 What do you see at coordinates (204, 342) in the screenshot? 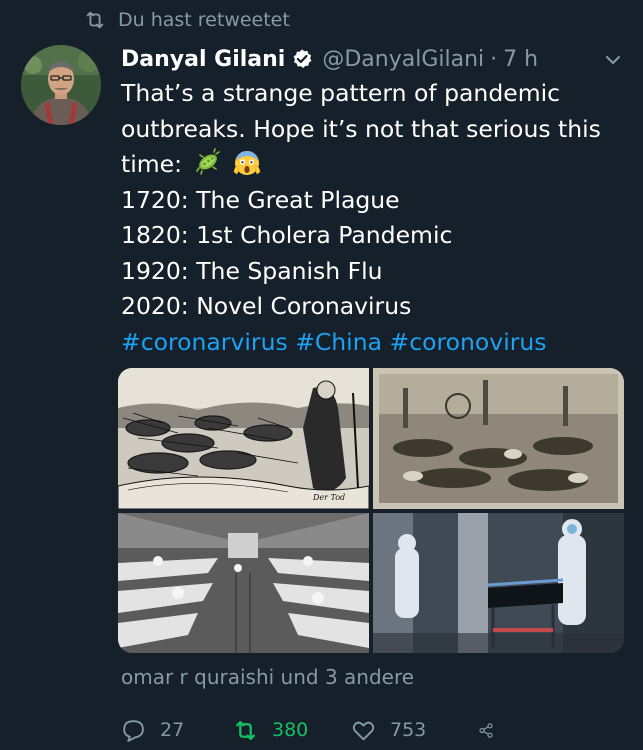
I see `hashtag-link: #coronarvirus` at bounding box center [204, 342].